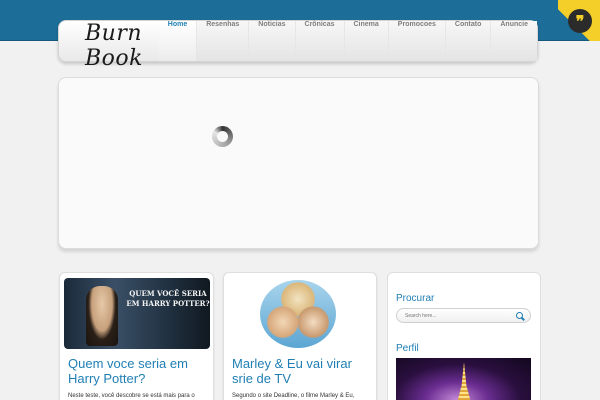 The width and height of the screenshot is (600, 400). I want to click on nav-item-contato: Contato, so click(467, 41).